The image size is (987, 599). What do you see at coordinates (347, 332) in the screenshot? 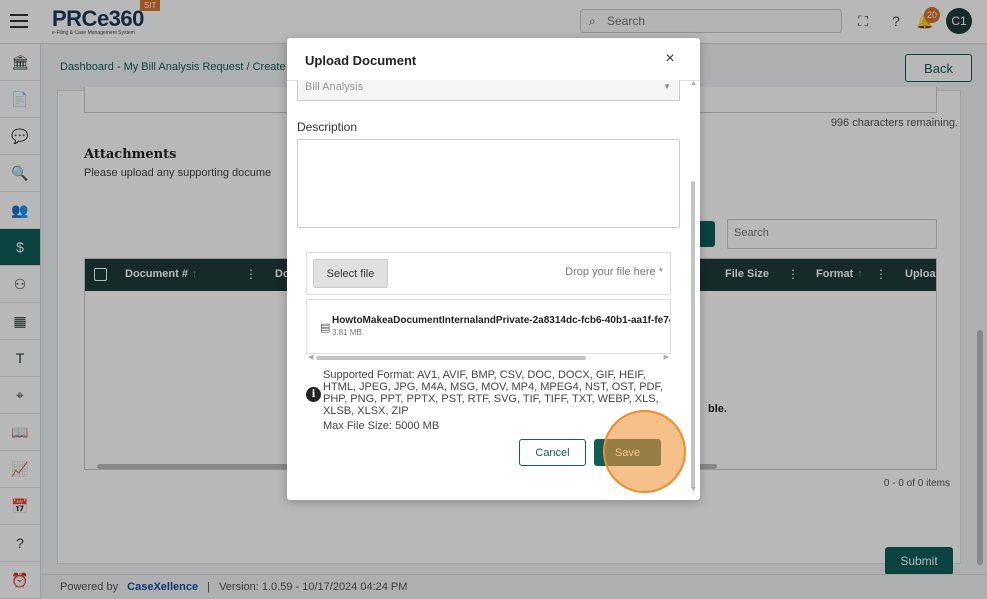
I see `file-size: 3.81 MB` at bounding box center [347, 332].